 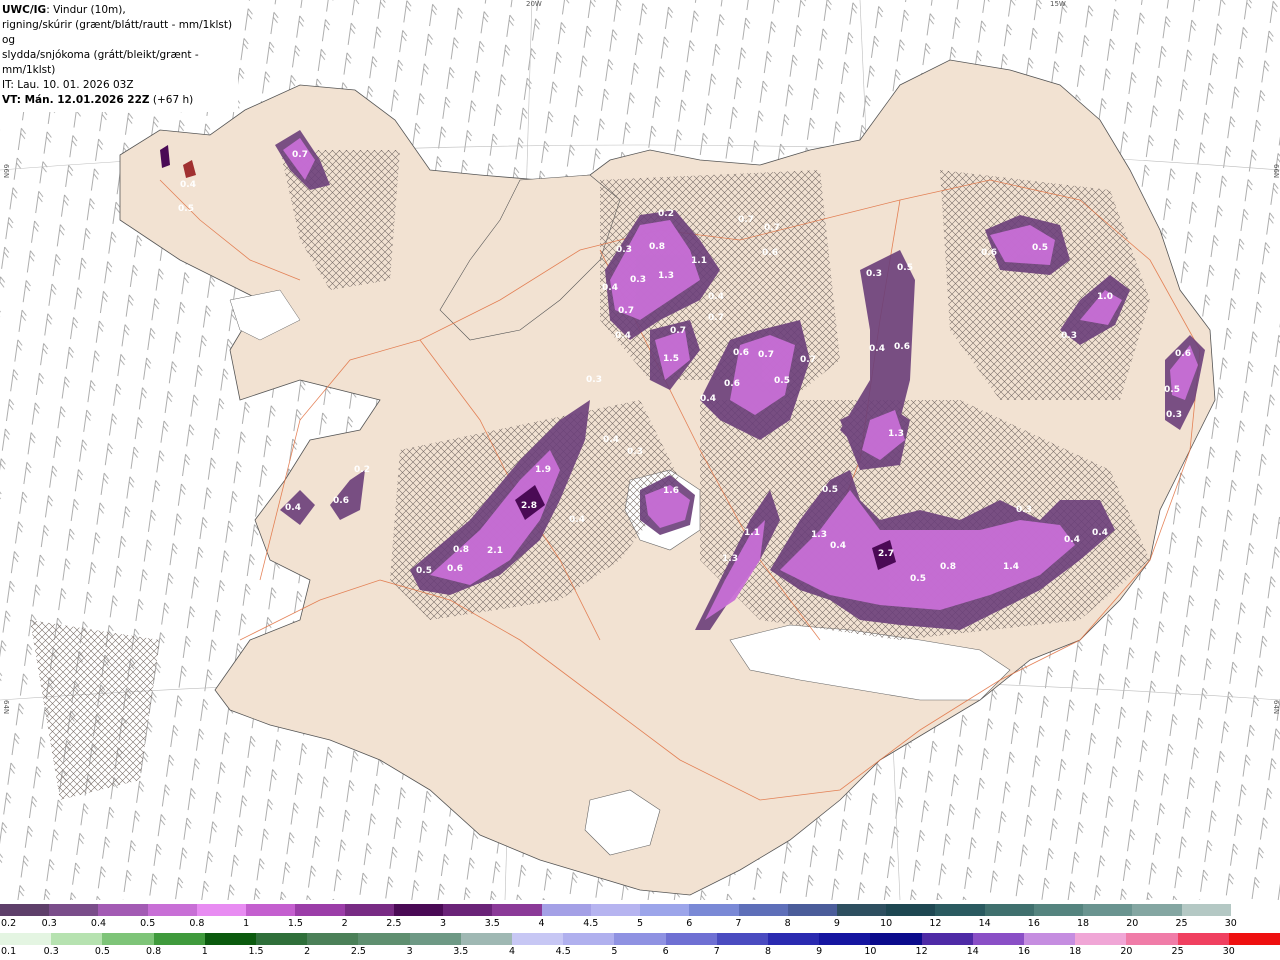 What do you see at coordinates (9, 951) in the screenshot?
I see `legend-tick-label: 0.1` at bounding box center [9, 951].